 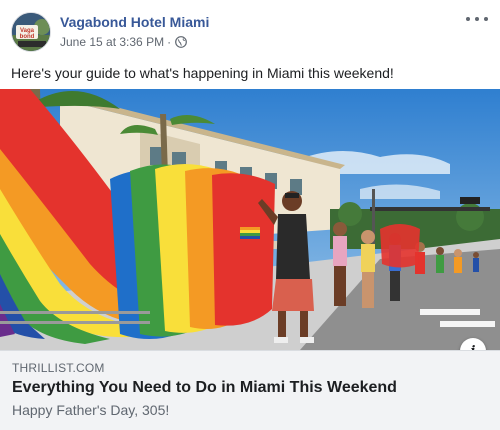 What do you see at coordinates (91, 410) in the screenshot?
I see `link-description: Happy Father's Day, 305!` at bounding box center [91, 410].